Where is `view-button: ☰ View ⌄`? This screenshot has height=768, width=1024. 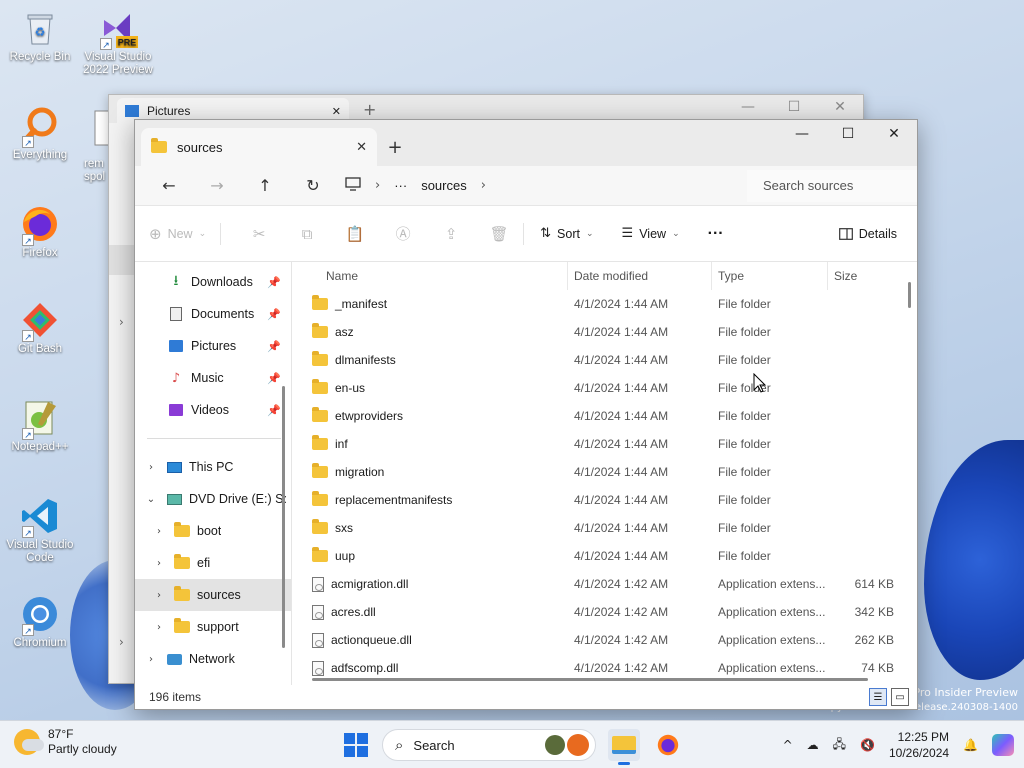 view-button: ☰ View ⌄ is located at coordinates (651, 233).